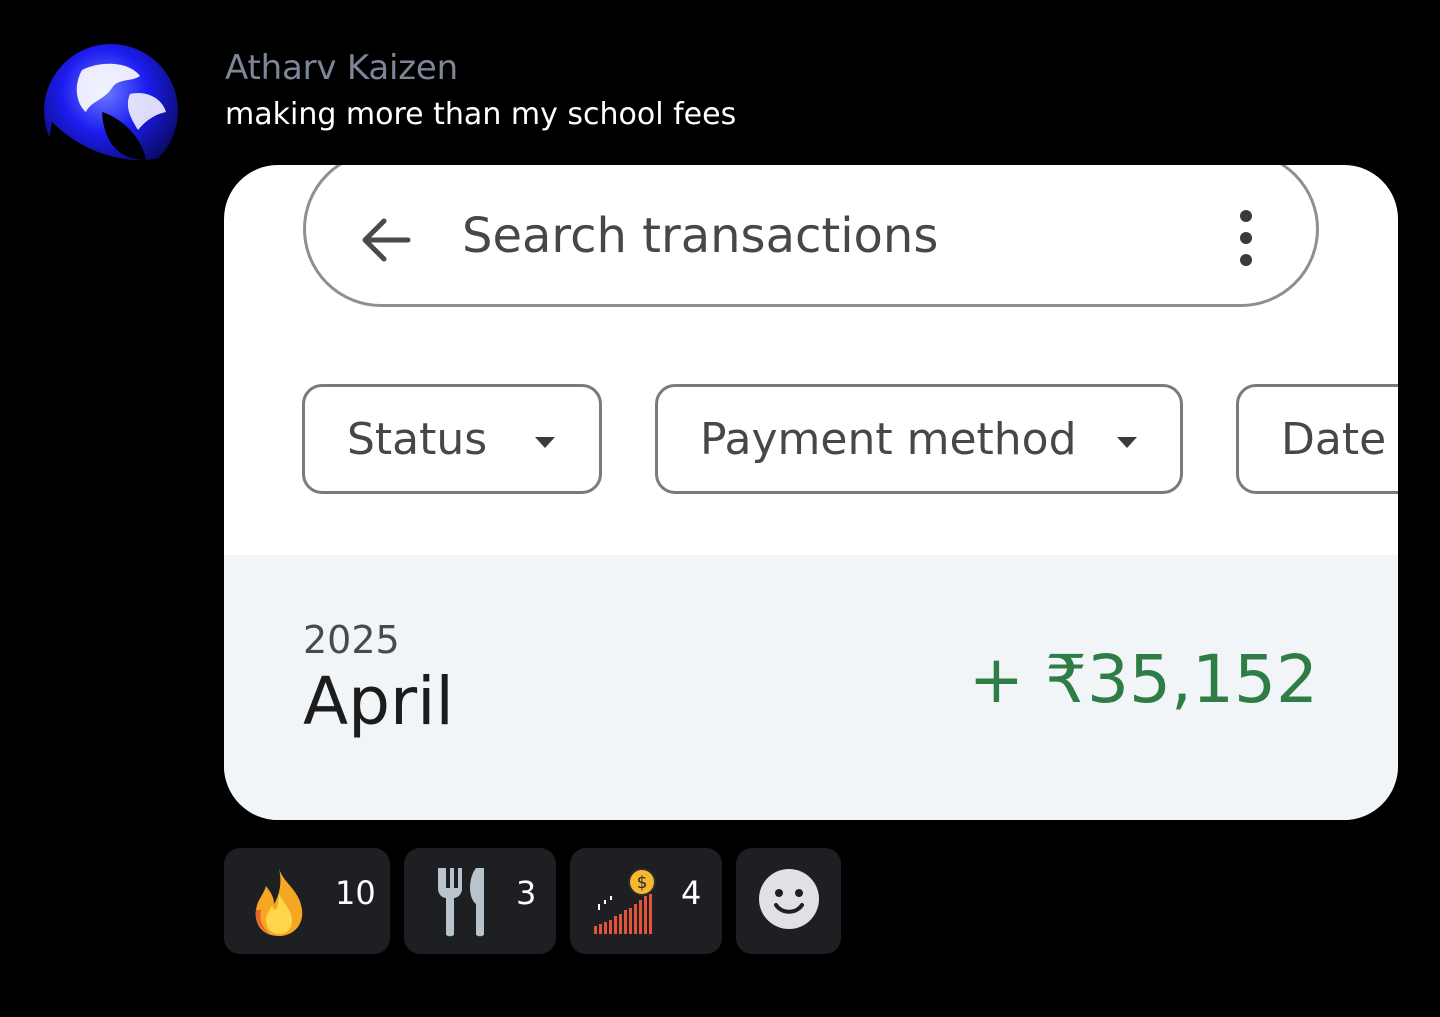 The height and width of the screenshot is (1017, 1440). What do you see at coordinates (1334, 439) in the screenshot?
I see `filter-chip-label: Date` at bounding box center [1334, 439].